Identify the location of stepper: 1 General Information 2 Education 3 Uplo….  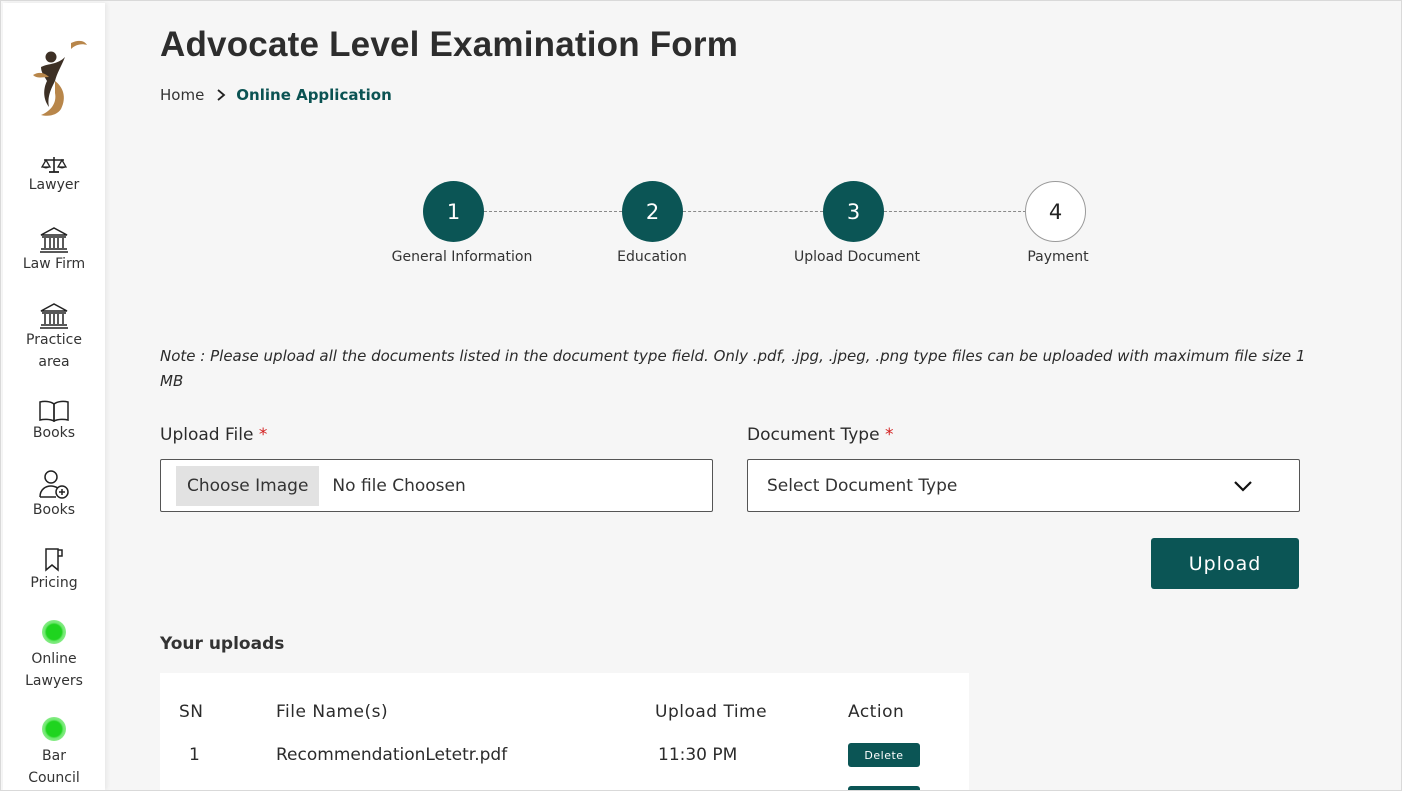
(741, 229).